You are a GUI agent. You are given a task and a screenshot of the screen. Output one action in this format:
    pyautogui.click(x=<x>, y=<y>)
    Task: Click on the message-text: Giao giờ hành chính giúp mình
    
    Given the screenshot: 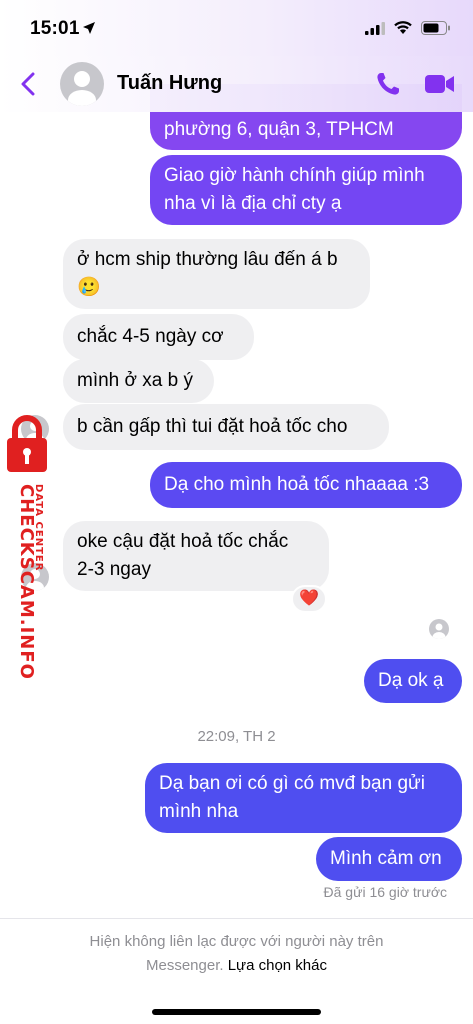 What is the action you would take?
    pyautogui.click(x=294, y=175)
    